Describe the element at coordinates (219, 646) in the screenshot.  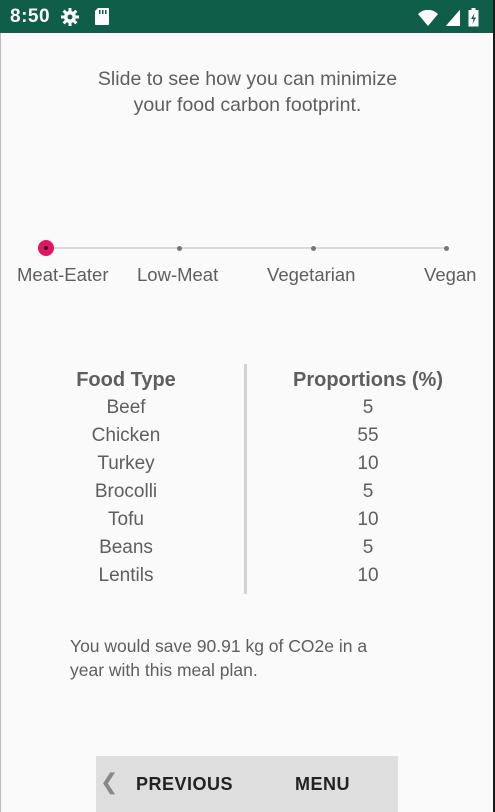
I see `savings-line-1: You would save 90.91 kg of CO2e in a` at that location.